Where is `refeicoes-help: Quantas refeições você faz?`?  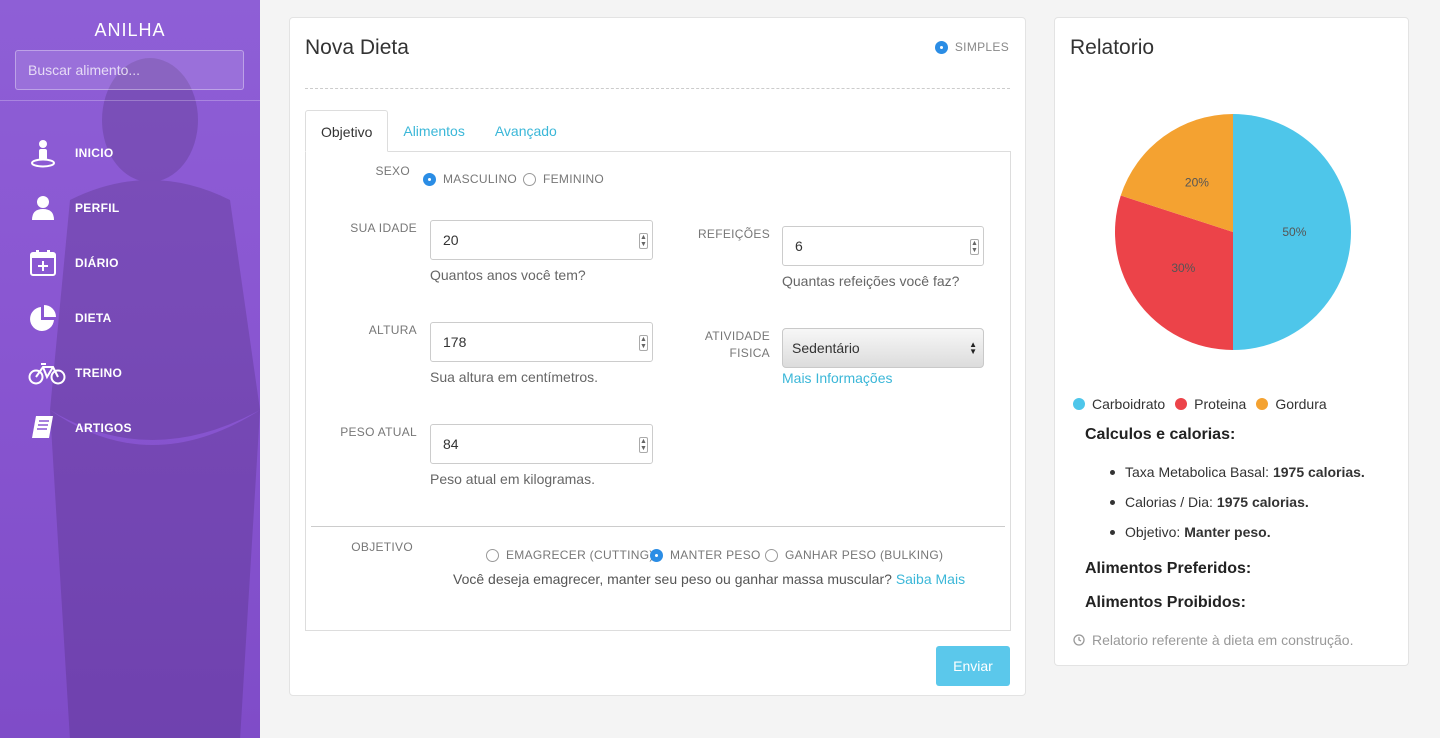 refeicoes-help: Quantas refeições você faz? is located at coordinates (871, 281).